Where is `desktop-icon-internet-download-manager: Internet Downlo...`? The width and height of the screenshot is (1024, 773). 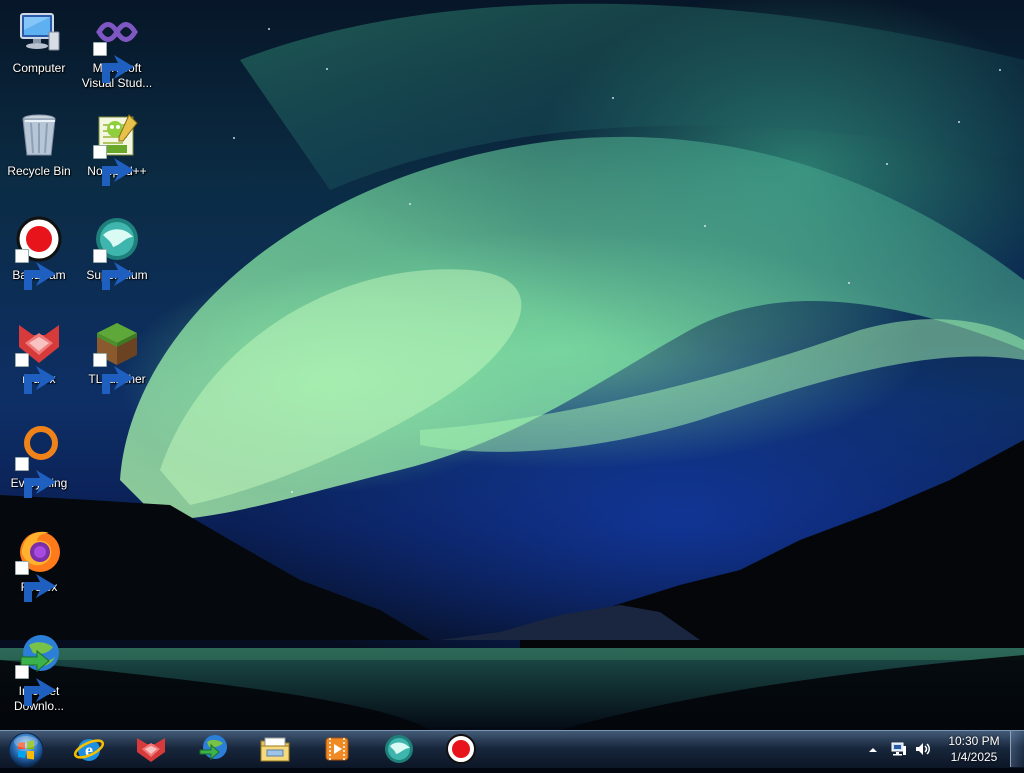
desktop-icon-internet-download-manager: Internet Downlo... is located at coordinates (39, 672).